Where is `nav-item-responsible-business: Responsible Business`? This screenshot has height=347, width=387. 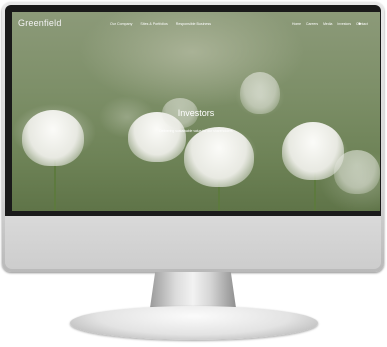
nav-item-responsible-business: Responsible Business is located at coordinates (193, 24).